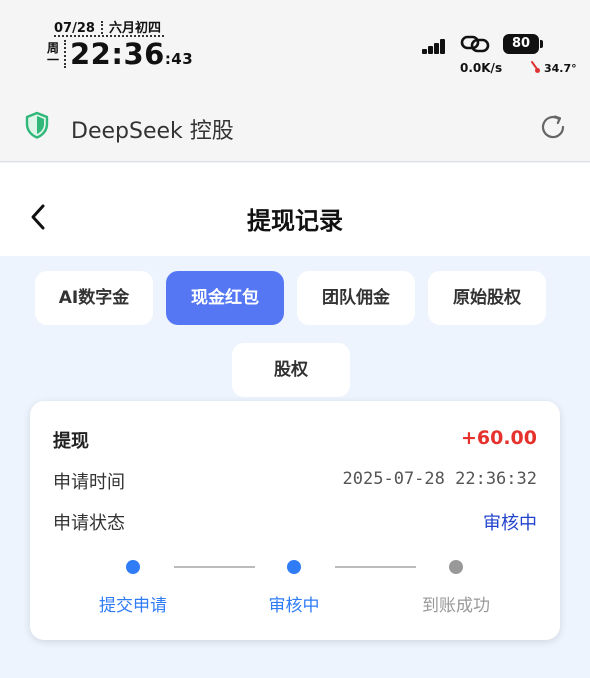  Describe the element at coordinates (356, 298) in the screenshot. I see `tab-team-commission: 团队佣金` at that location.